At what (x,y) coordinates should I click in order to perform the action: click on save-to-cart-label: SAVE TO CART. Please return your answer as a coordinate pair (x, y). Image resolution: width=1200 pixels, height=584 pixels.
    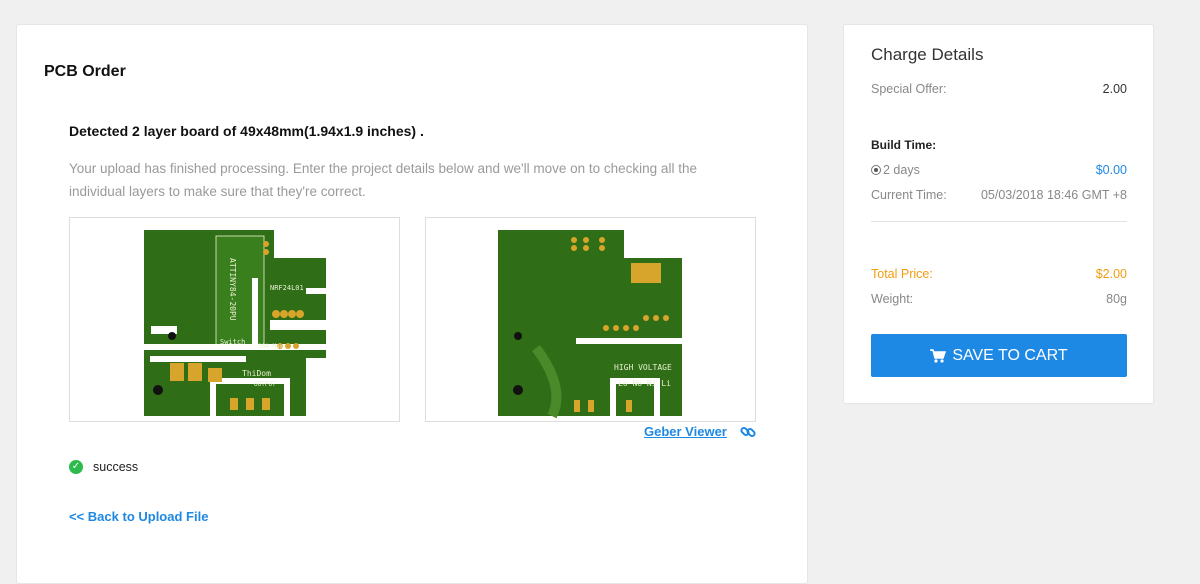
    Looking at the image, I should click on (1010, 355).